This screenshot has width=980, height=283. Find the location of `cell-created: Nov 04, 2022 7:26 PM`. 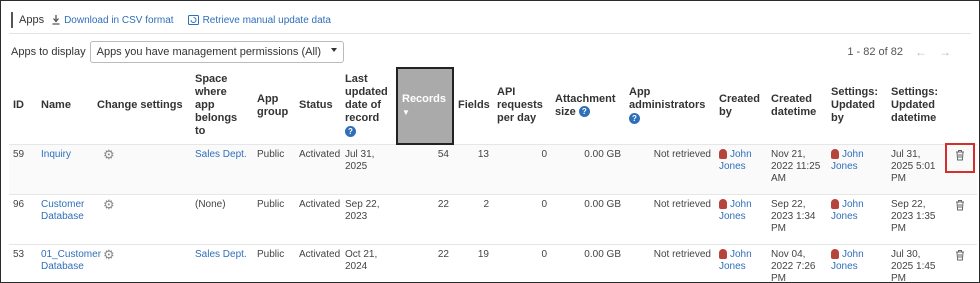

cell-created: Nov 04, 2022 7:26 PM is located at coordinates (797, 262).